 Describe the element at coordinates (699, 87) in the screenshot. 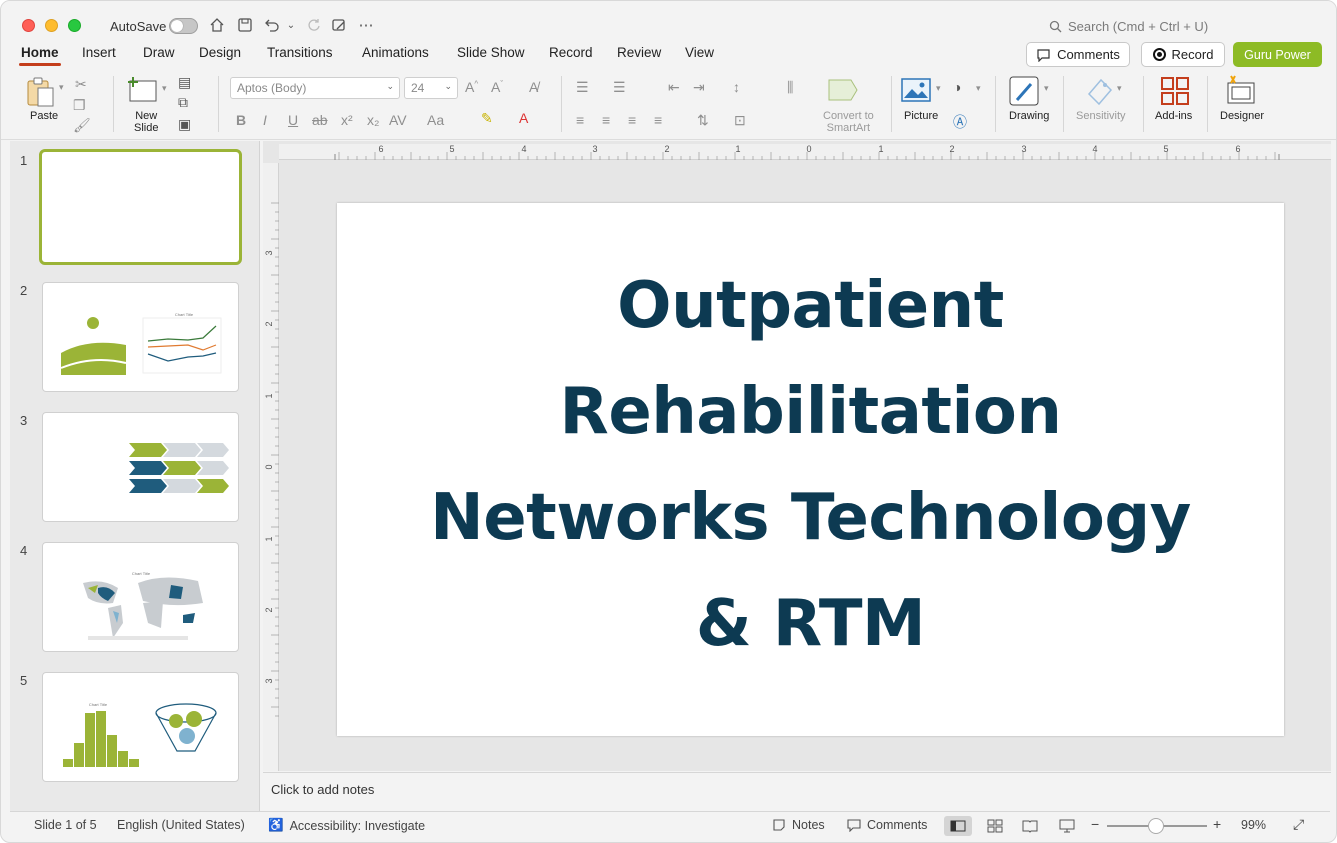

I see `increase-indent-icon: ⇥` at that location.